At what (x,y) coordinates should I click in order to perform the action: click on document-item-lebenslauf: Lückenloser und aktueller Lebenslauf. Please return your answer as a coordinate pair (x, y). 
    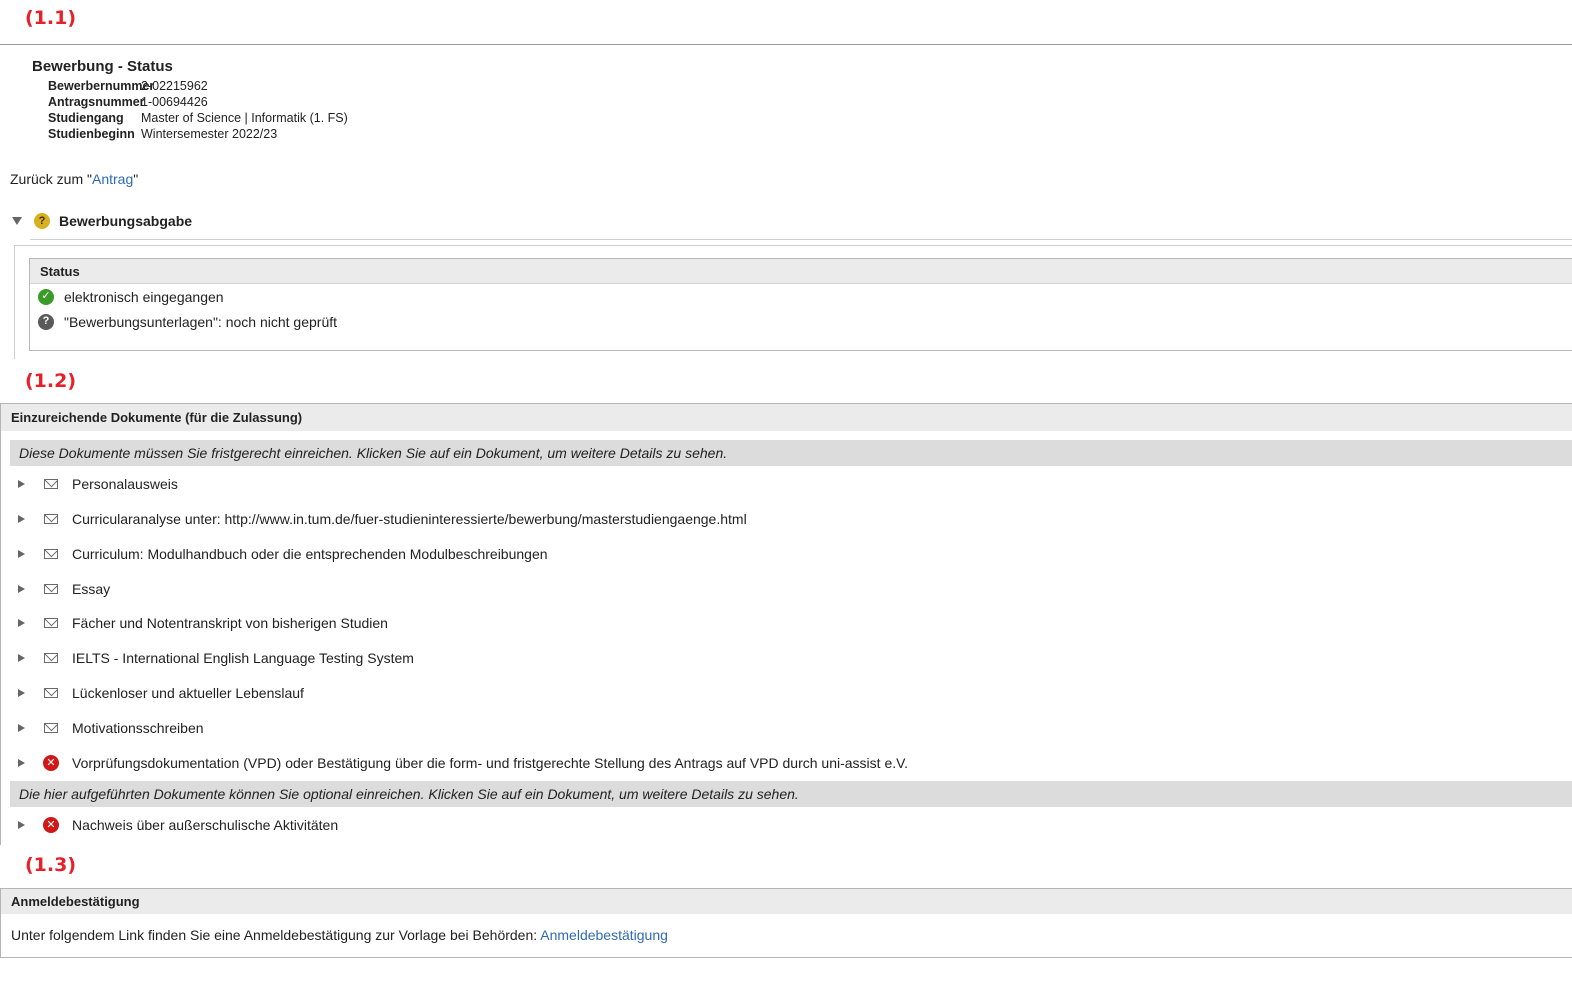
    Looking at the image, I should click on (161, 693).